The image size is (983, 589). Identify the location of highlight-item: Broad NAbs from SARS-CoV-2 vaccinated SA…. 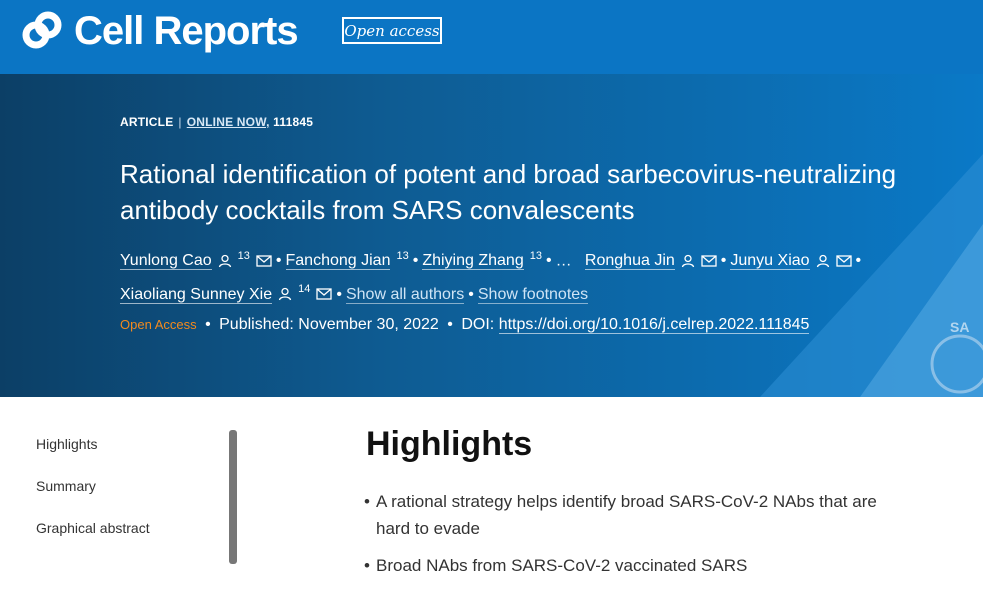
(630, 565).